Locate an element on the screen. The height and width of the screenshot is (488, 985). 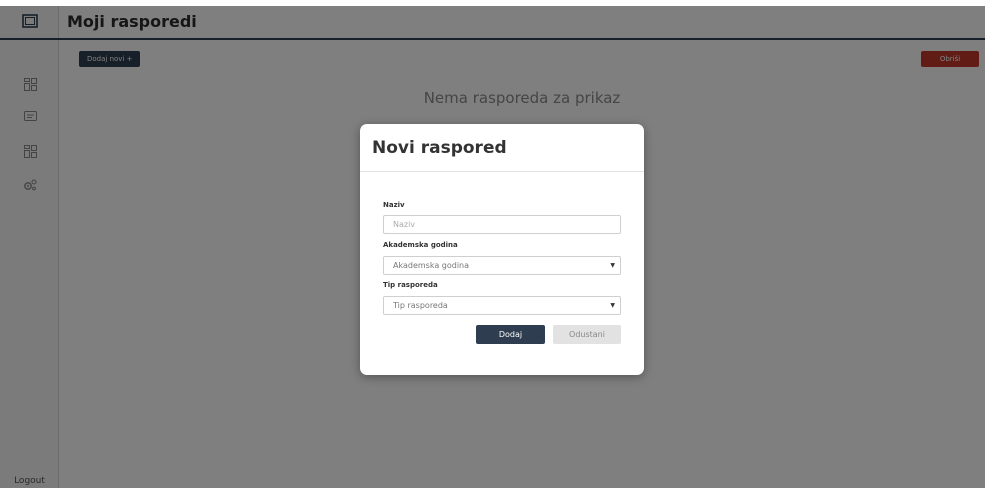
naziv-label: Naziv is located at coordinates (394, 205).